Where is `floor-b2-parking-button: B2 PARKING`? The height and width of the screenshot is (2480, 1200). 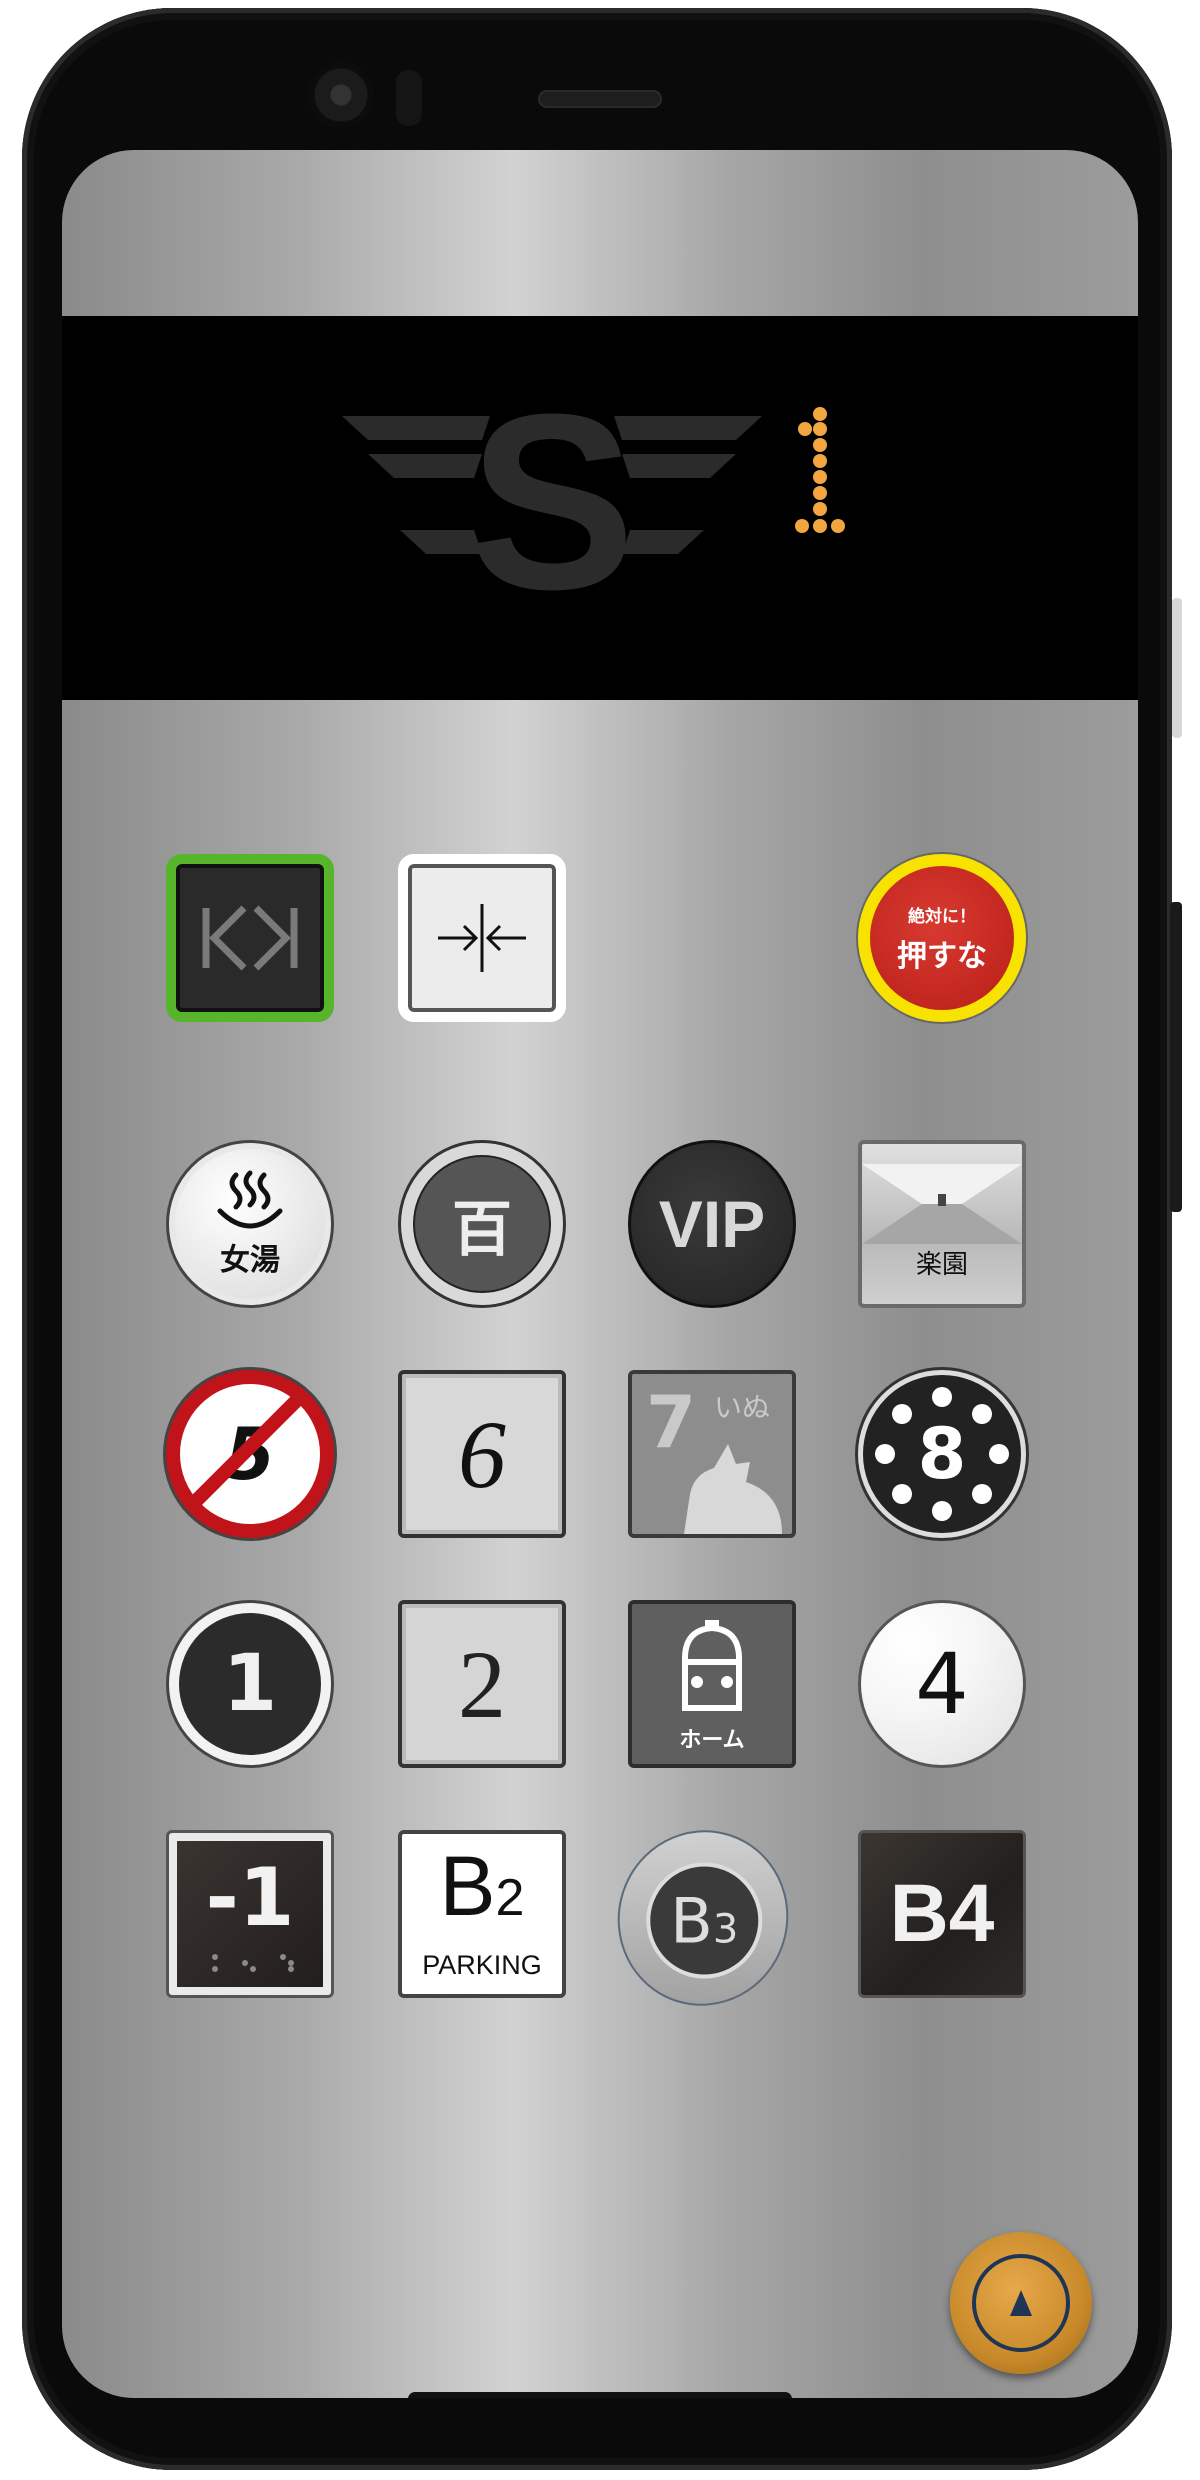 floor-b2-parking-button: B2 PARKING is located at coordinates (482, 1914).